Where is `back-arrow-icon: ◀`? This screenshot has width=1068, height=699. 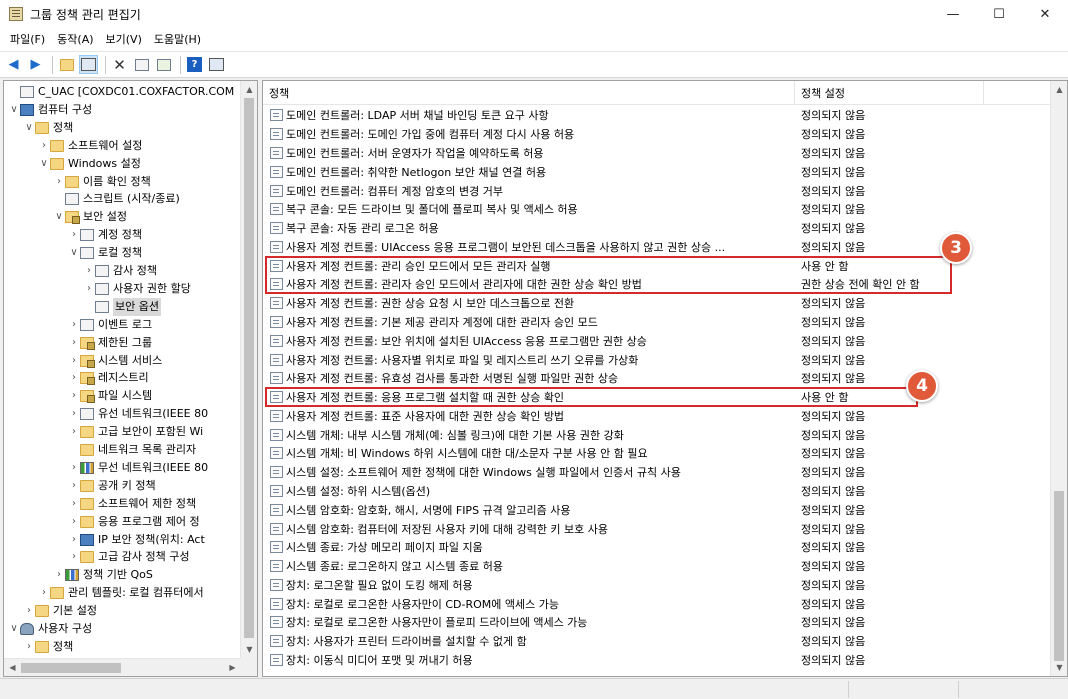
back-arrow-icon: ◀ is located at coordinates (13, 64).